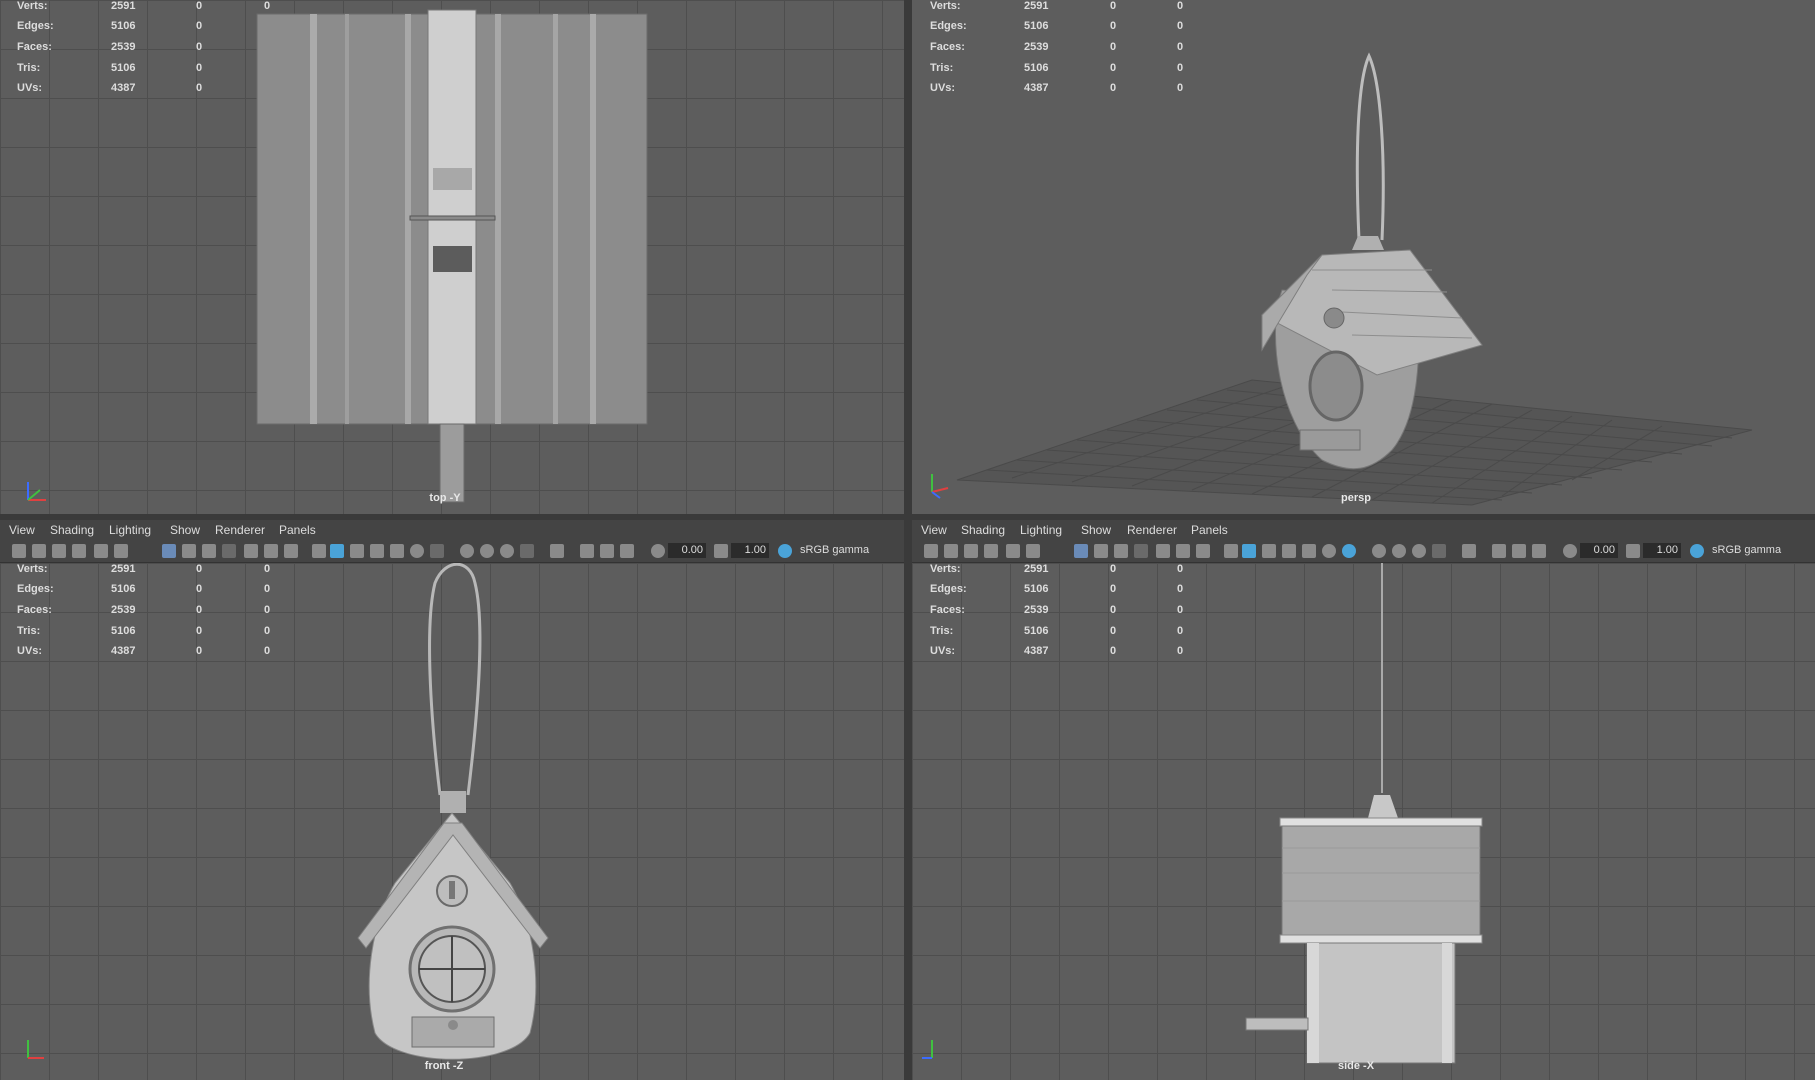  What do you see at coordinates (1356, 498) in the screenshot?
I see `camera-label: persp` at bounding box center [1356, 498].